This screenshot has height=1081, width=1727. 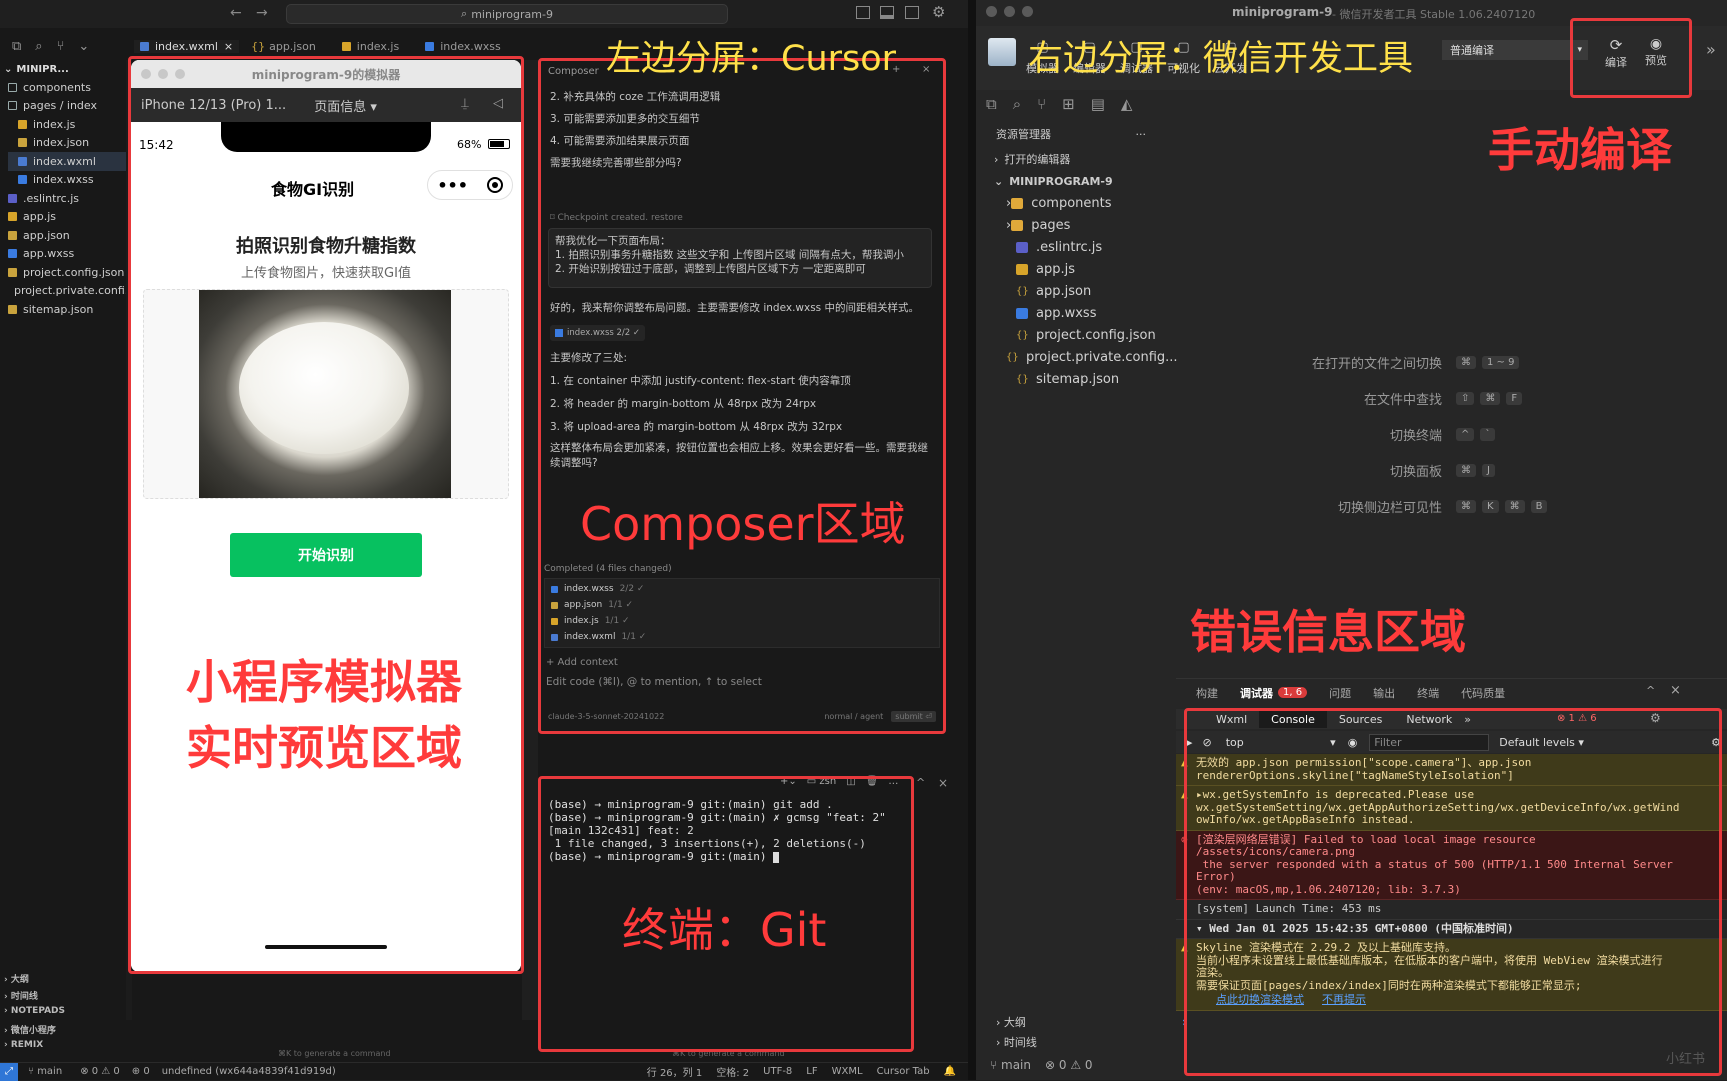 I want to click on explorer-item: .eslintrc.js, so click(x=69, y=198).